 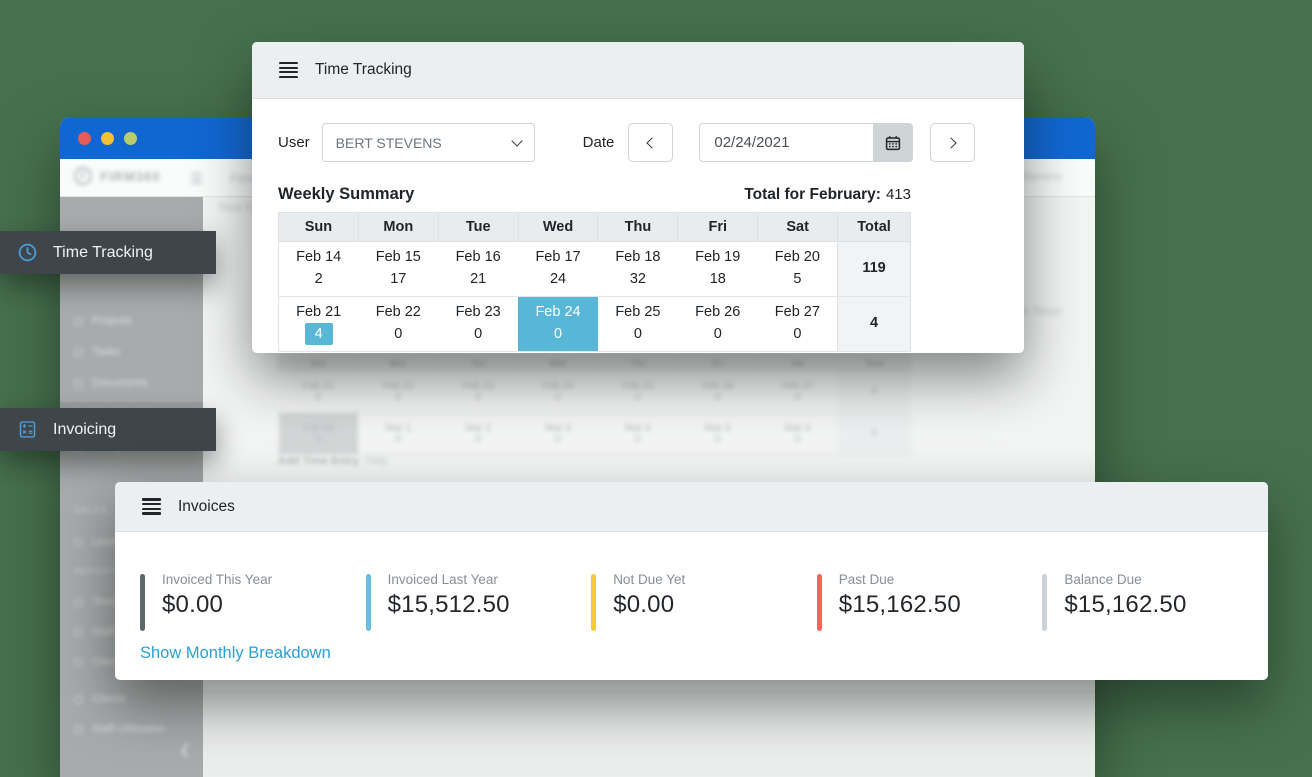 What do you see at coordinates (97, 352) in the screenshot?
I see `sidebar-item-tasks: Tasks` at bounding box center [97, 352].